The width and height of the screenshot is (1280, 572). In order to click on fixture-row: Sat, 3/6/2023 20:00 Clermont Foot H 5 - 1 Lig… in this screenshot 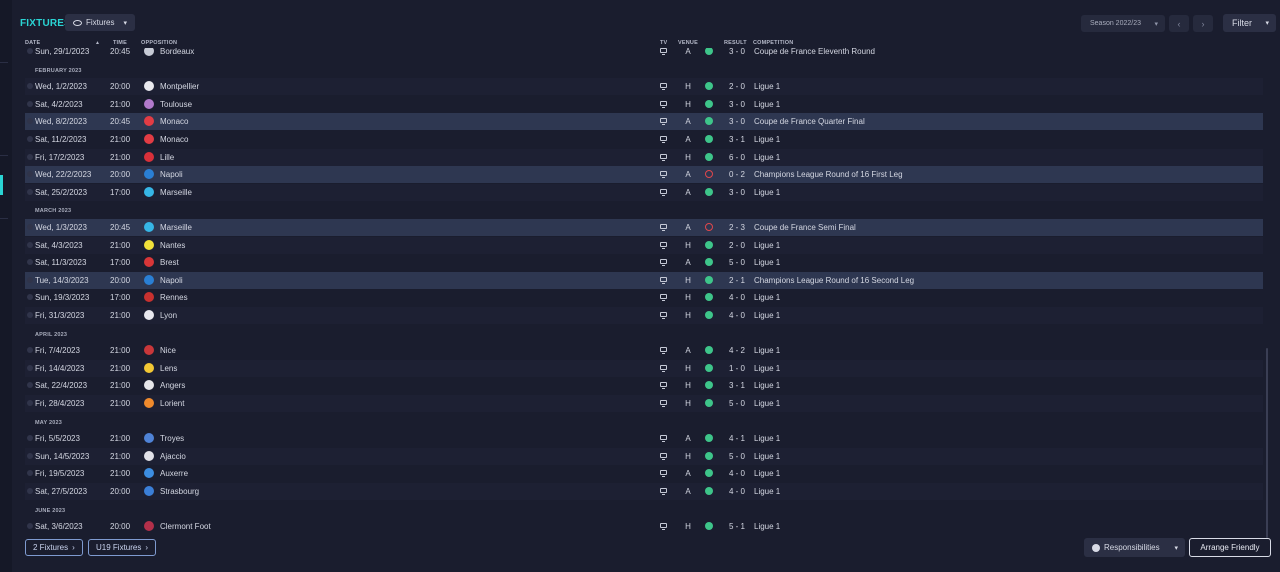, I will do `click(644, 526)`.